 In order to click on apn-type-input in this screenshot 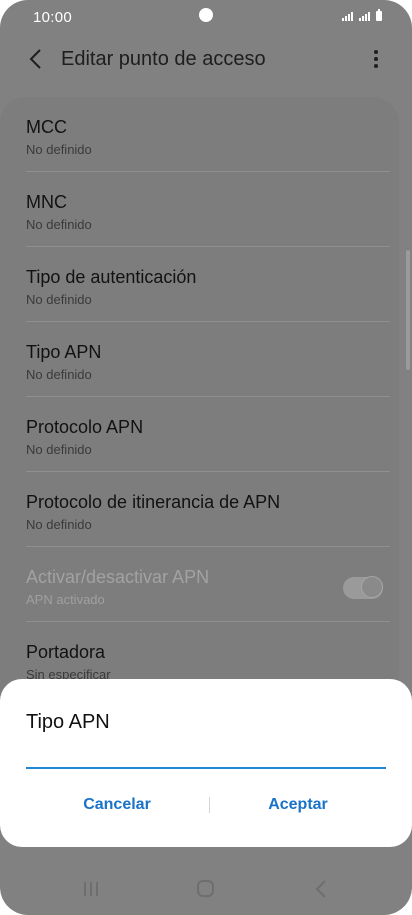, I will do `click(206, 754)`.